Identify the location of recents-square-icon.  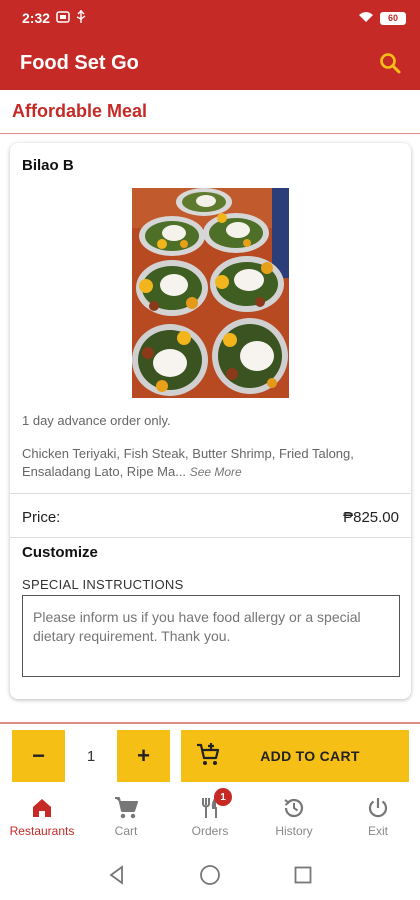
(303, 875).